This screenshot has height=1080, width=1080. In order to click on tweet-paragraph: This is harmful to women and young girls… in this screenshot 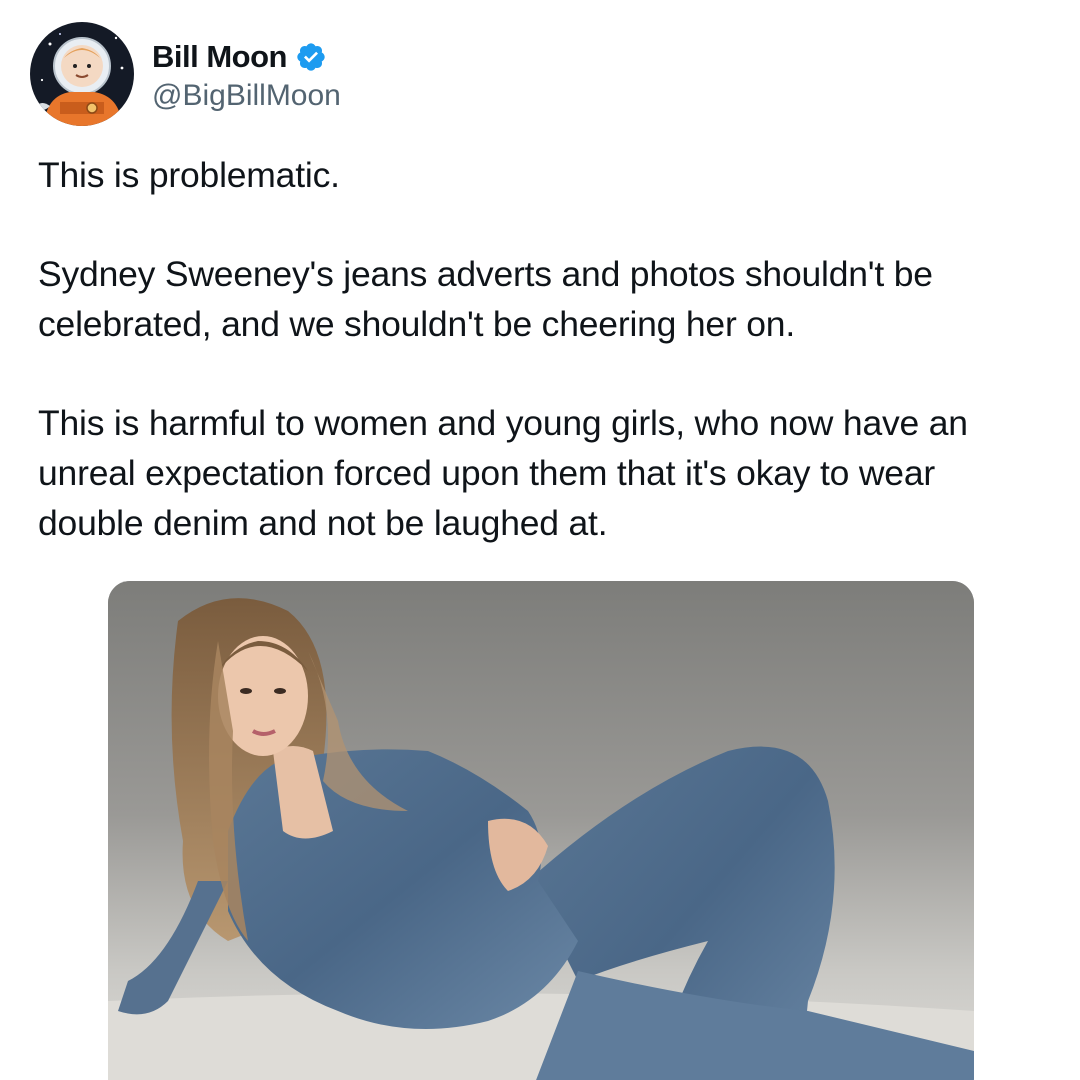, I will do `click(503, 473)`.